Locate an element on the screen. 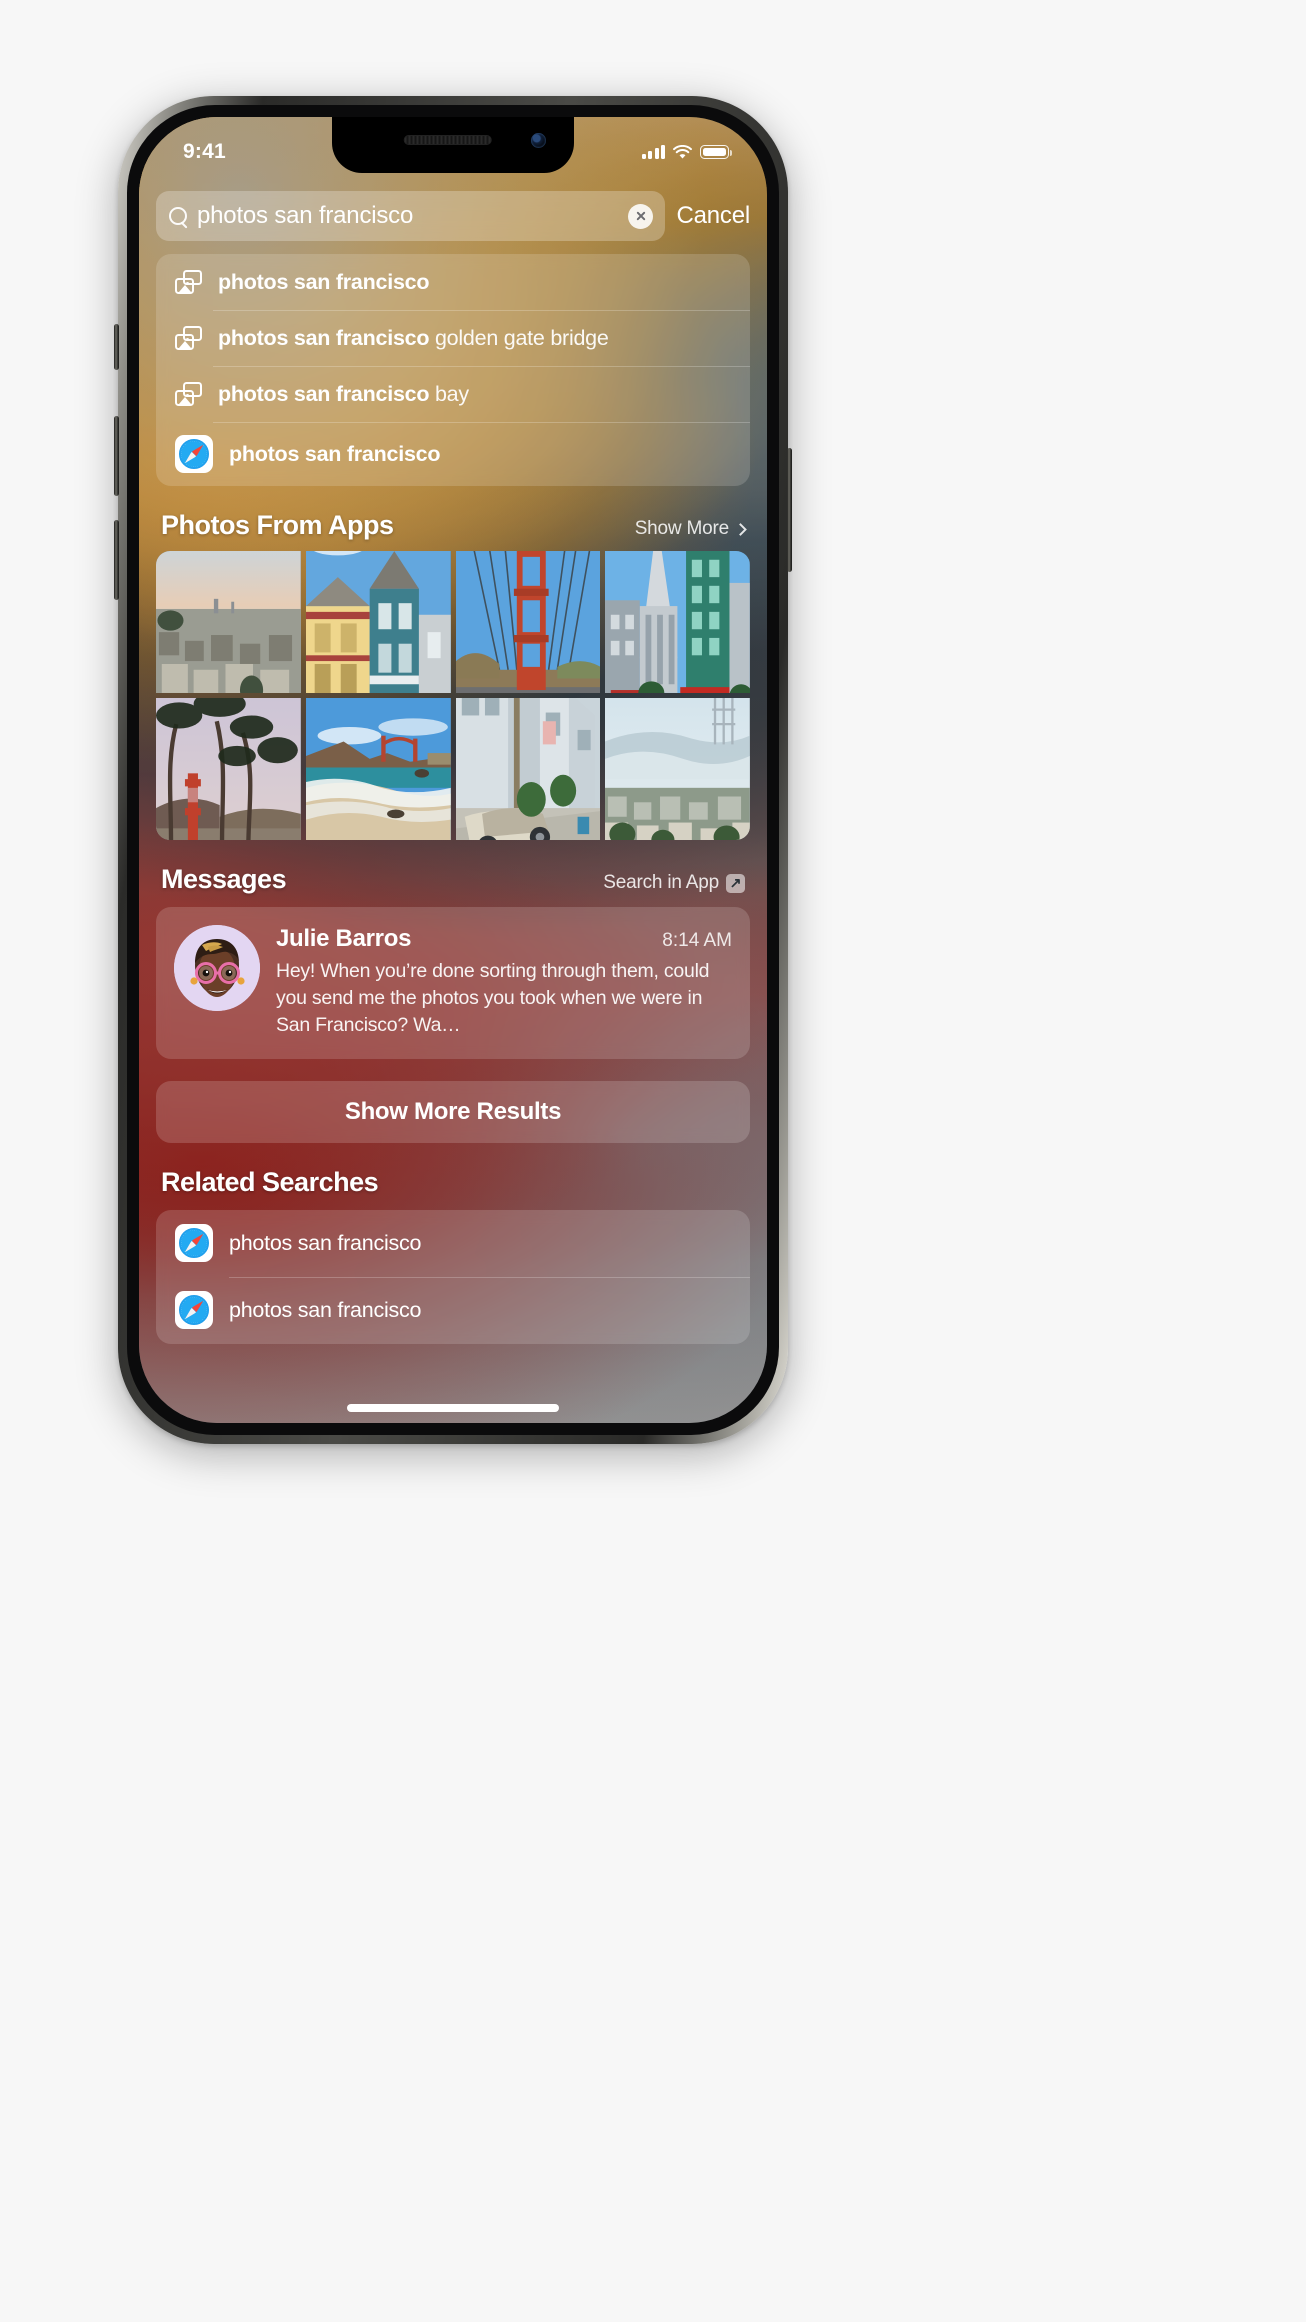 This screenshot has width=1306, height=2322. search-input: photos san francisco is located at coordinates (411, 216).